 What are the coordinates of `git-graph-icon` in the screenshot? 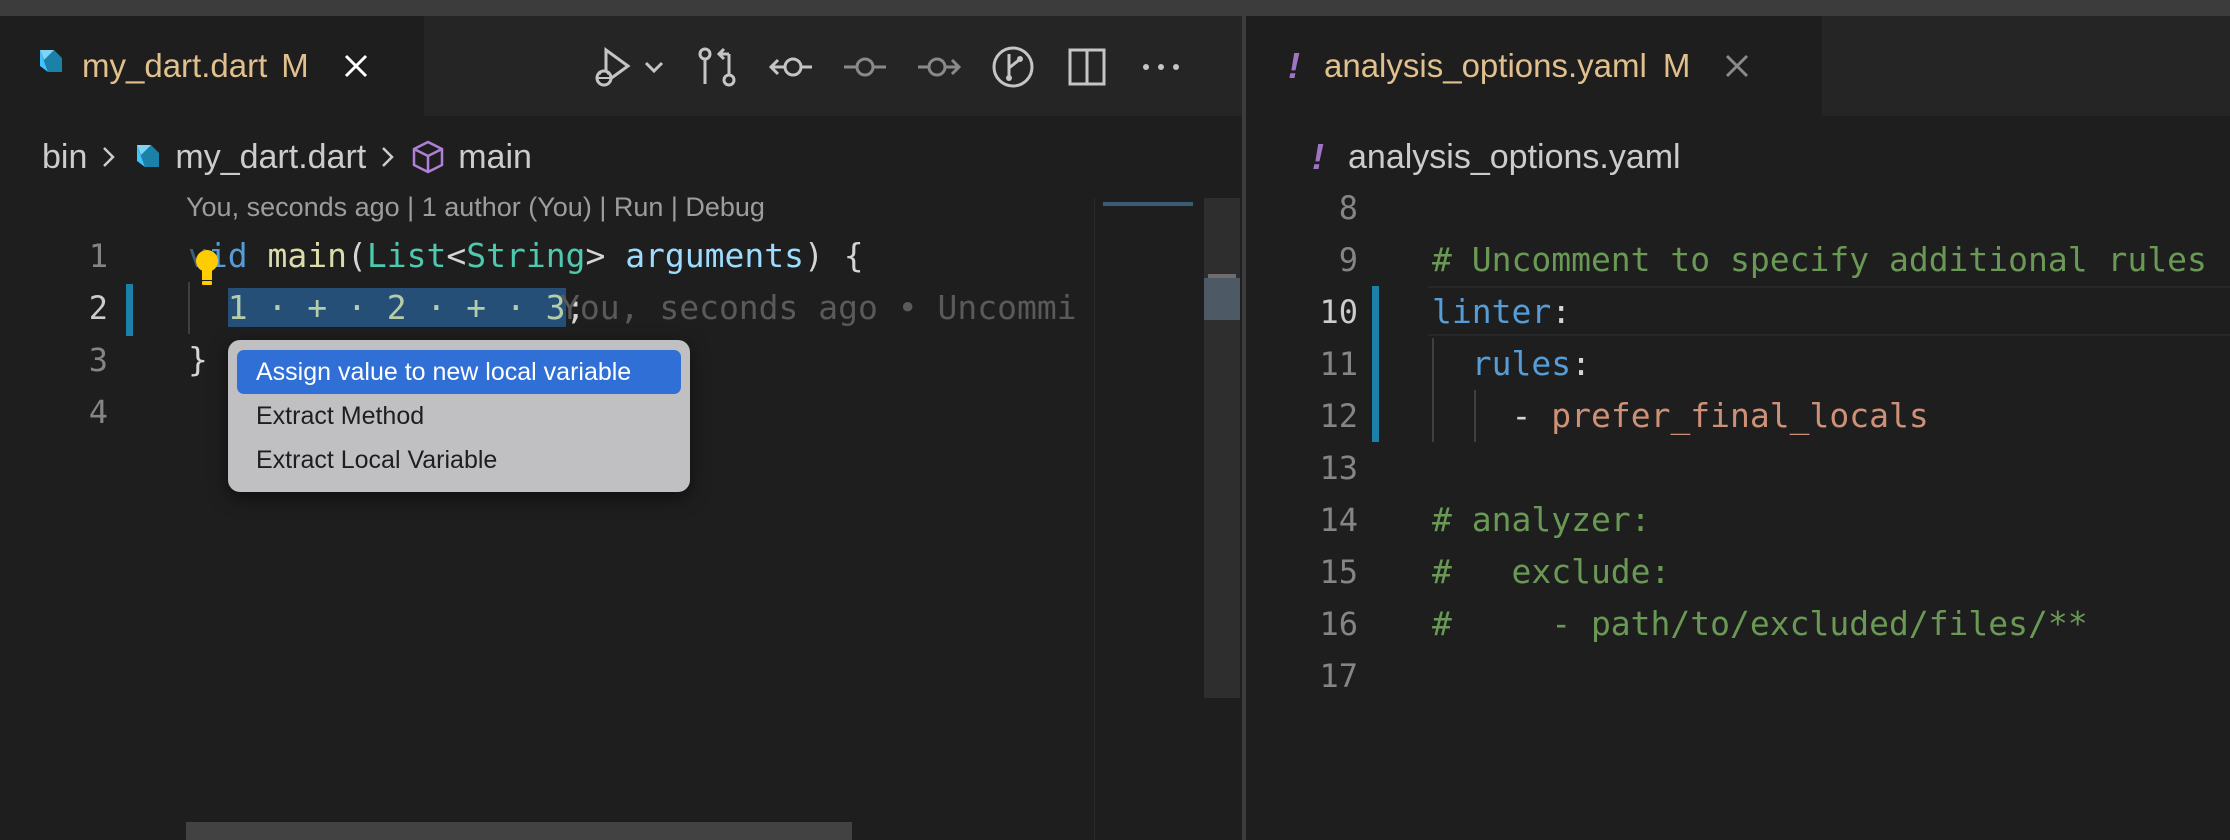 It's located at (1013, 67).